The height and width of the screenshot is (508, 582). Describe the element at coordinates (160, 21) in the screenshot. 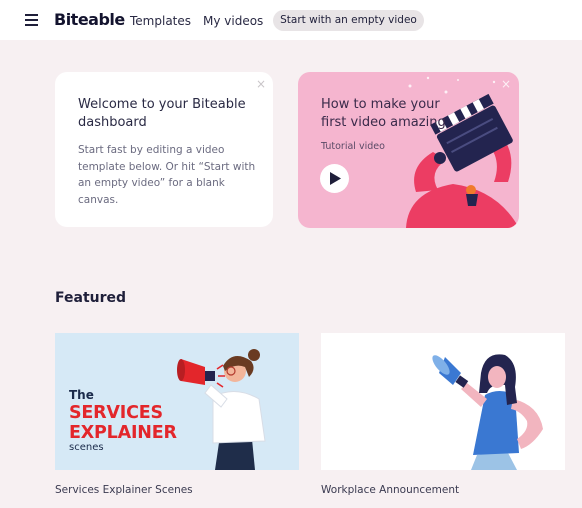

I see `nav-templates-link: Templates` at that location.